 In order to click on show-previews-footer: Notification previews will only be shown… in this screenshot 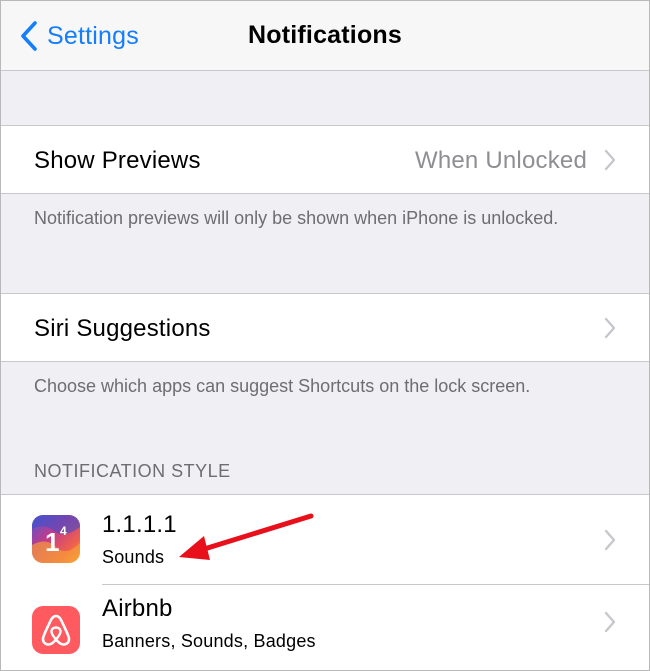, I will do `click(296, 218)`.